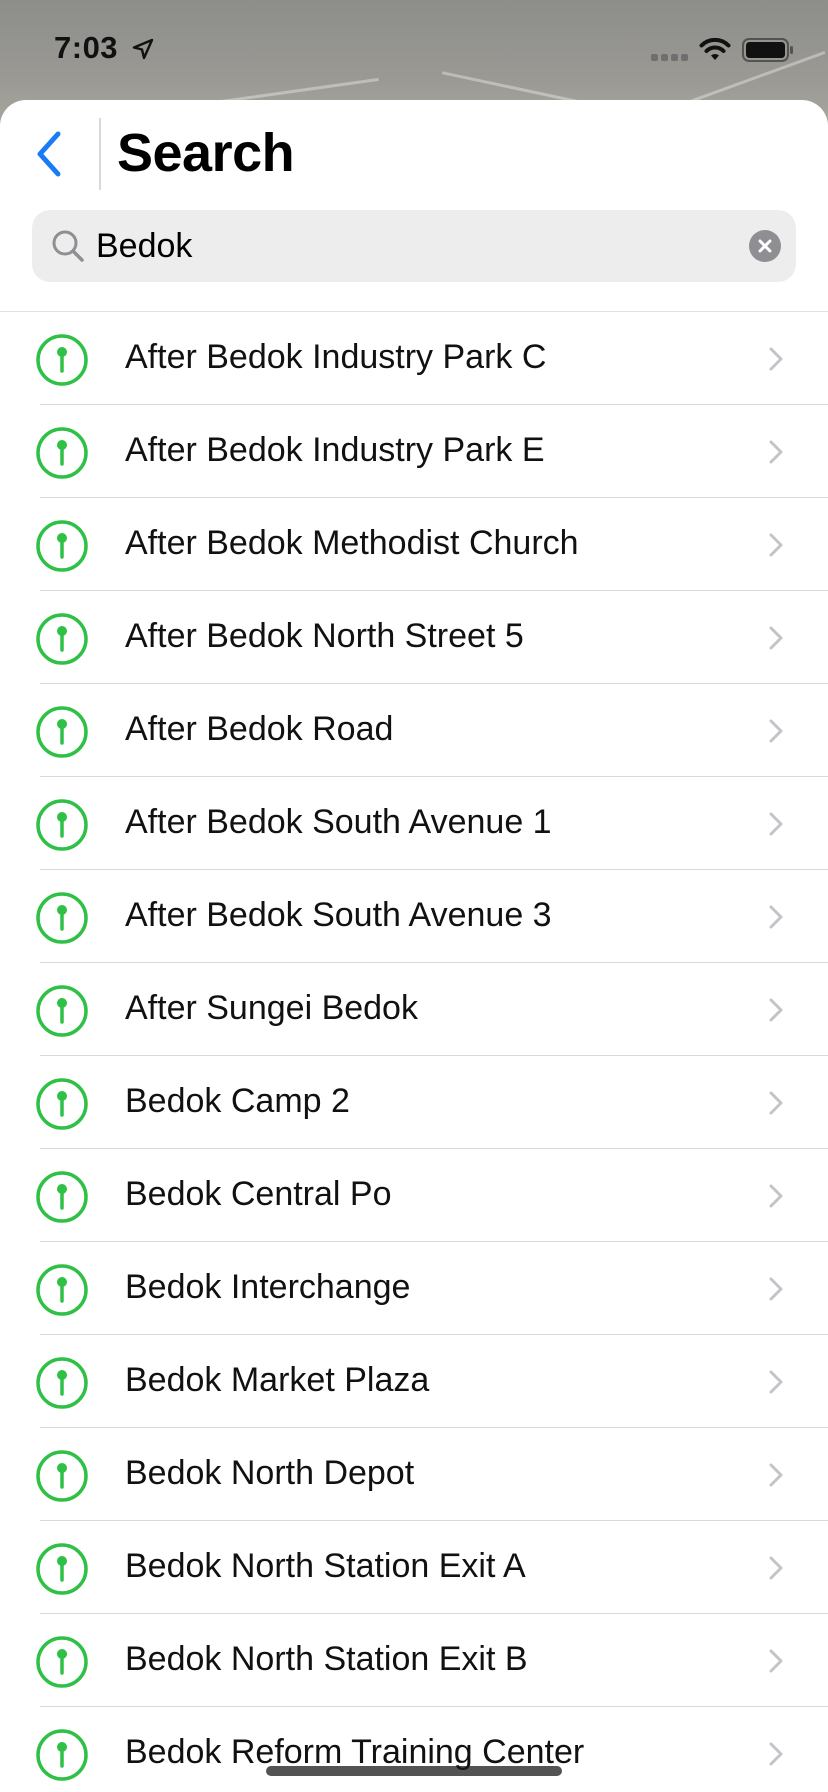 Image resolution: width=828 pixels, height=1792 pixels. Describe the element at coordinates (414, 50) in the screenshot. I see `status-bar: 7:03` at that location.